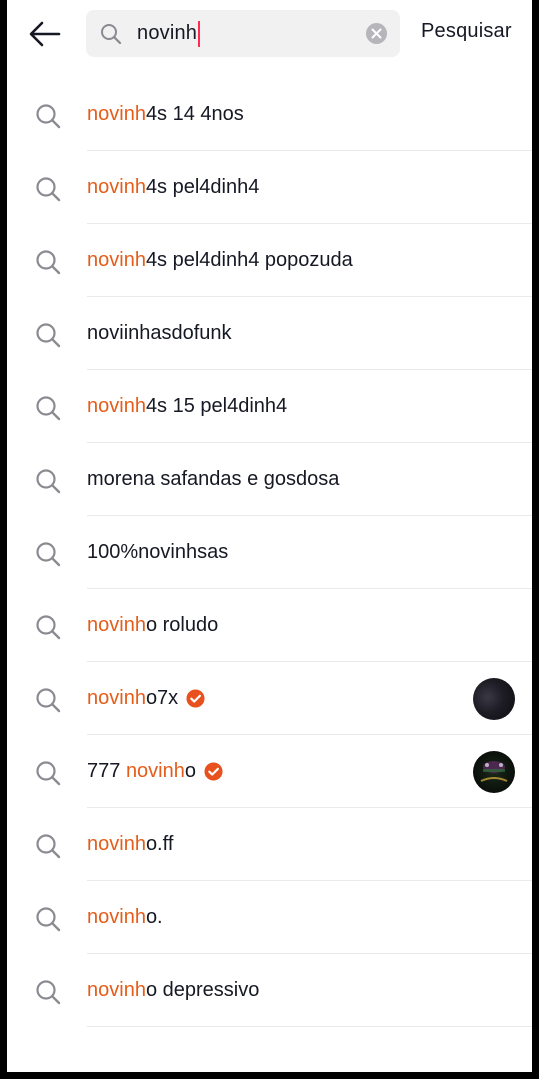 The width and height of the screenshot is (539, 1079). What do you see at coordinates (269, 698) in the screenshot?
I see `suggestion-item: novinh o7x` at bounding box center [269, 698].